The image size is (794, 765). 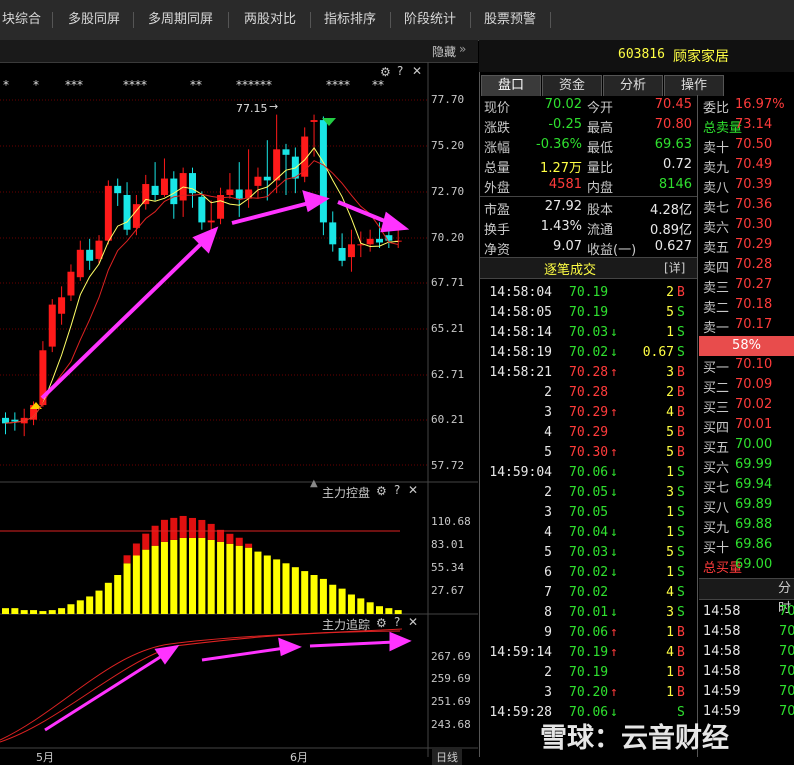 I want to click on orderbook-label: 卖一, so click(x=716, y=328).